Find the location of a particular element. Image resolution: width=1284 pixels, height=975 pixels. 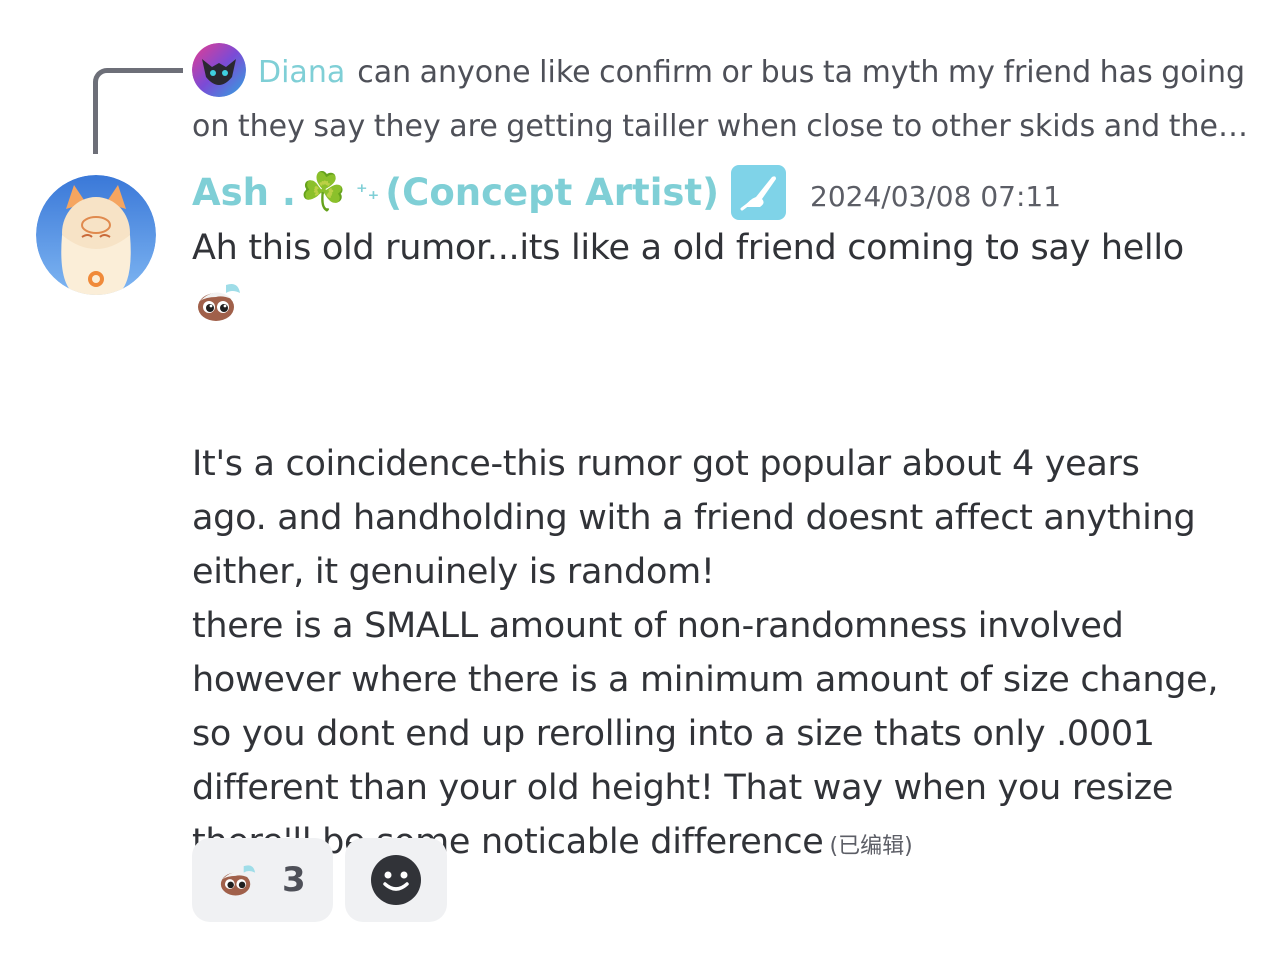

reaction-crying-face: 3 is located at coordinates (262, 880).